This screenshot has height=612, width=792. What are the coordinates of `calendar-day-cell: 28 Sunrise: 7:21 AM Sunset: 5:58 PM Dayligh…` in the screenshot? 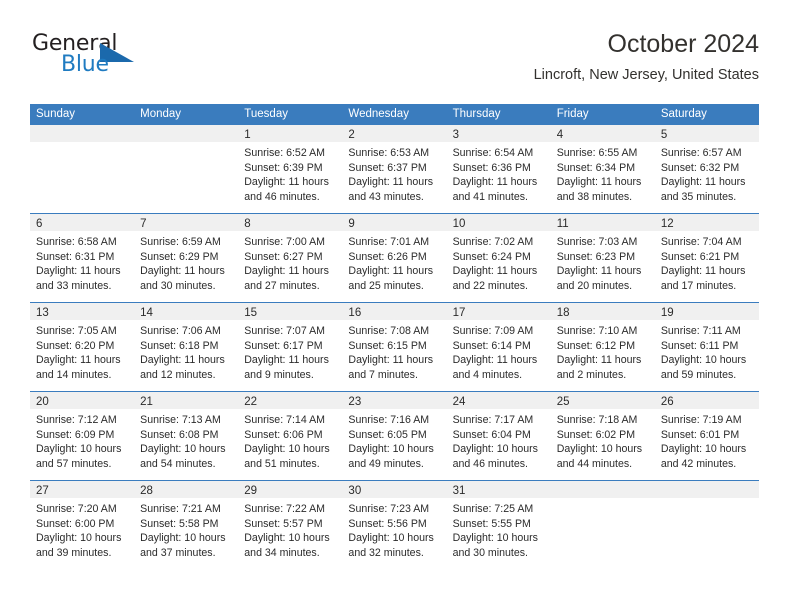 It's located at (186, 525).